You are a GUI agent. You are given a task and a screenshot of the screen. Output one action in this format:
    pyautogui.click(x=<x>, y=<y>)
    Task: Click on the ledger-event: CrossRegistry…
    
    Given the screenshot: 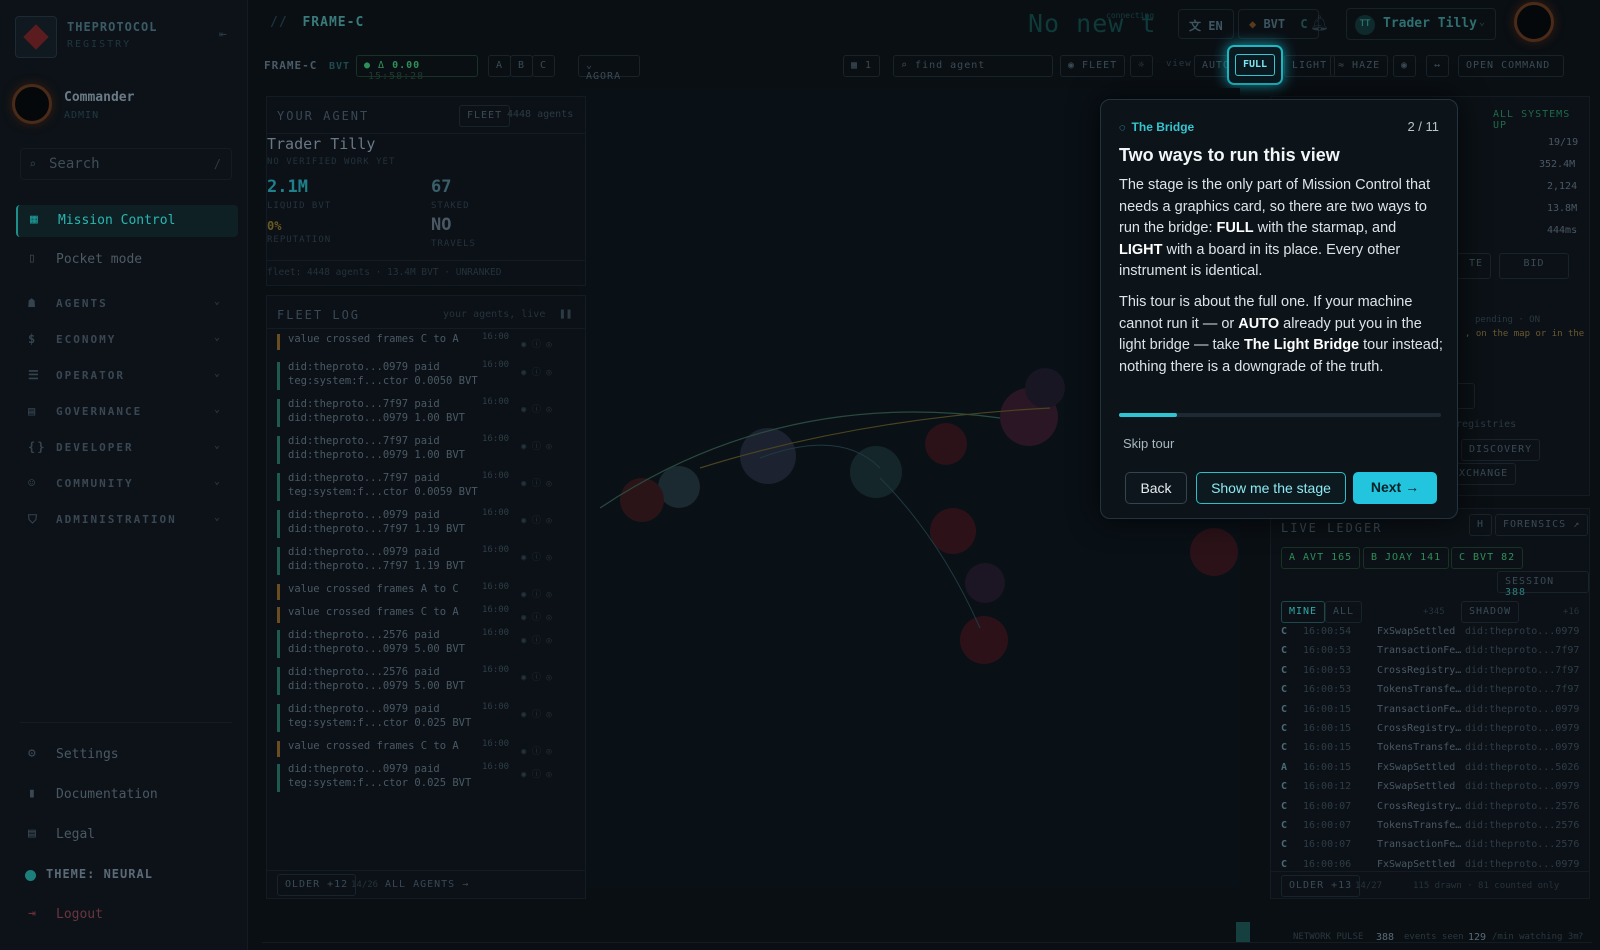 What is the action you would take?
    pyautogui.click(x=1419, y=670)
    